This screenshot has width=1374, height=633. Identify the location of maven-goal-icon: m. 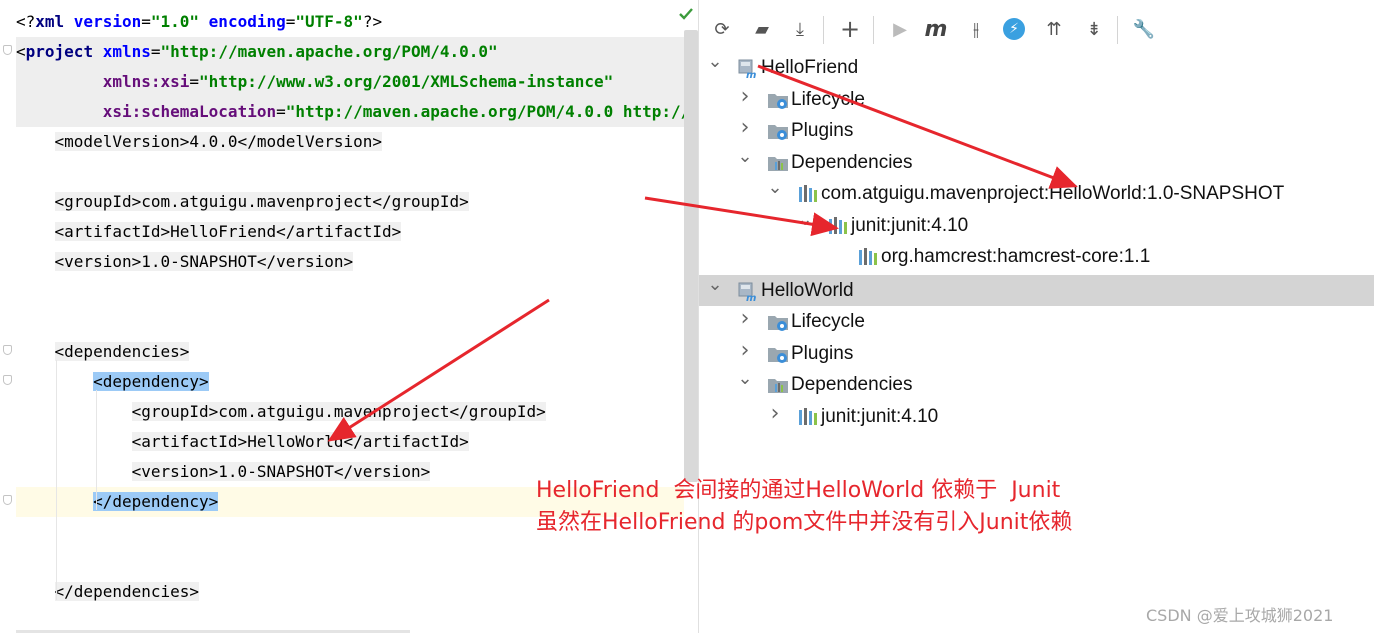
(936, 29).